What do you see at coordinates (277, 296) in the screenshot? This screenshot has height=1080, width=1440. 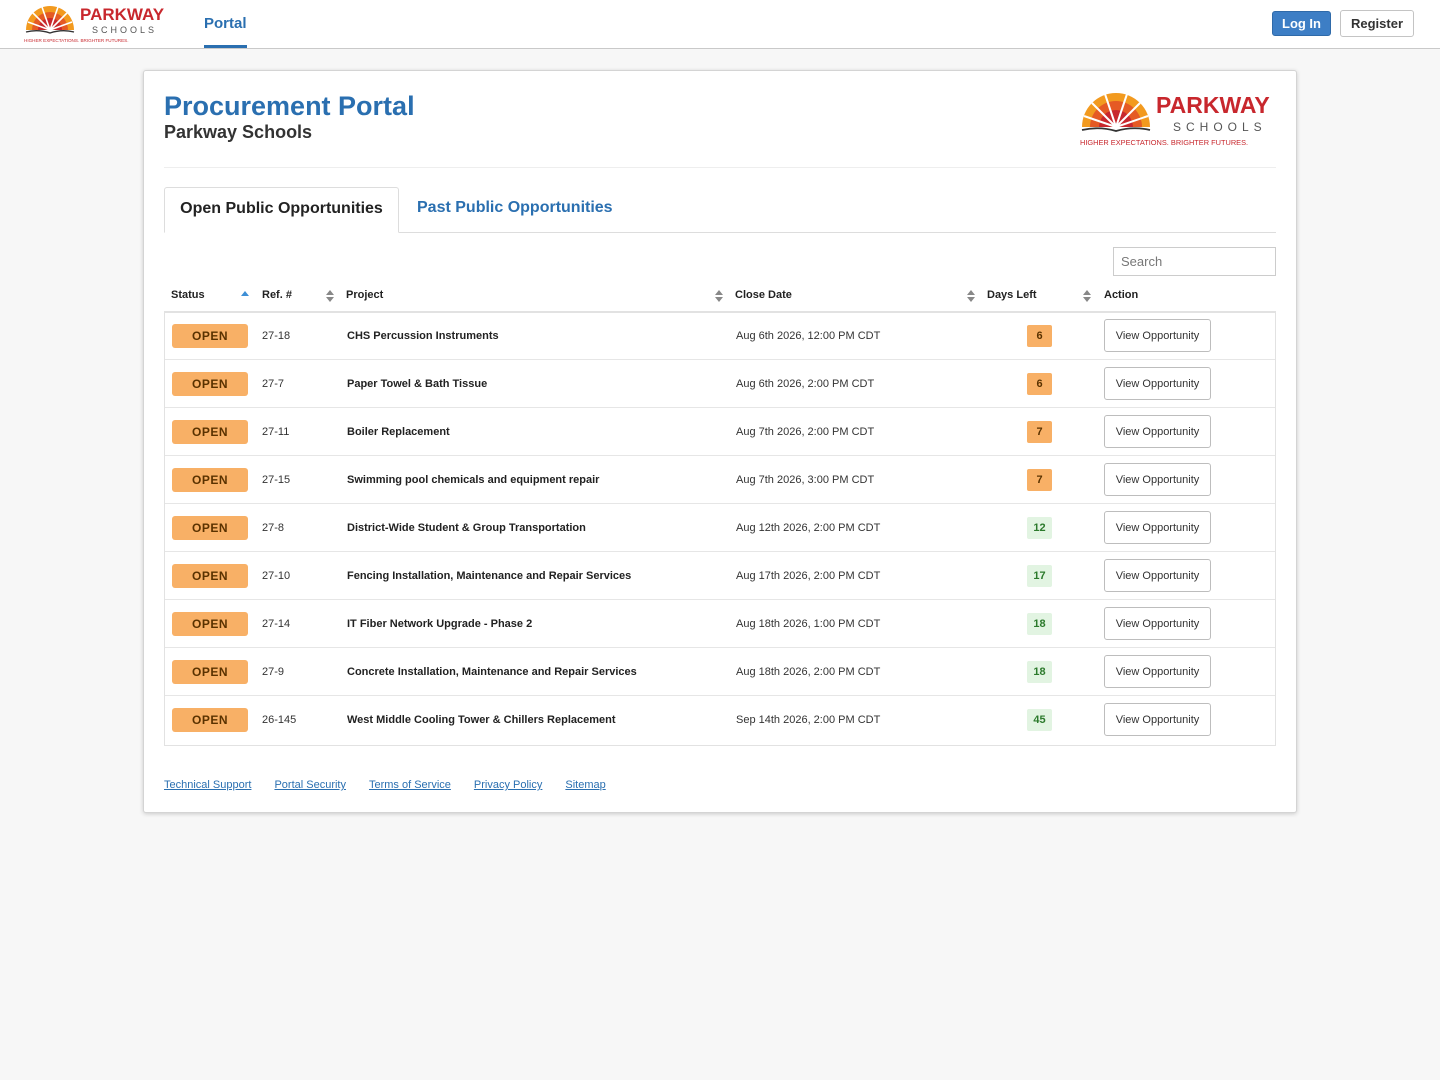 I see `column-header-ref: Ref. #` at bounding box center [277, 296].